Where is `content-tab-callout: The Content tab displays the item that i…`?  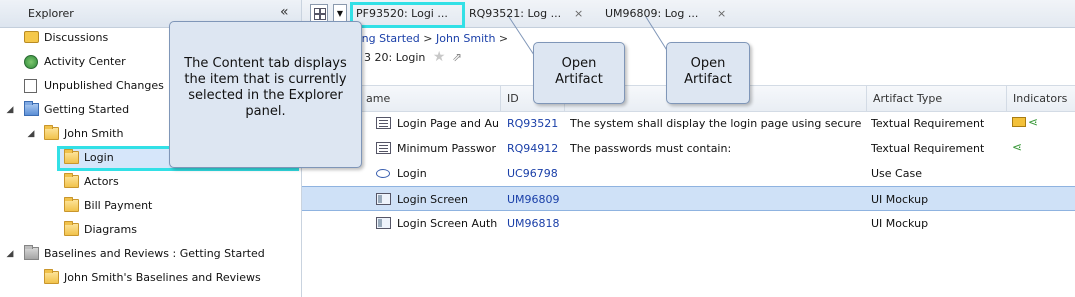 content-tab-callout: The Content tab displays the item that i… is located at coordinates (265, 94).